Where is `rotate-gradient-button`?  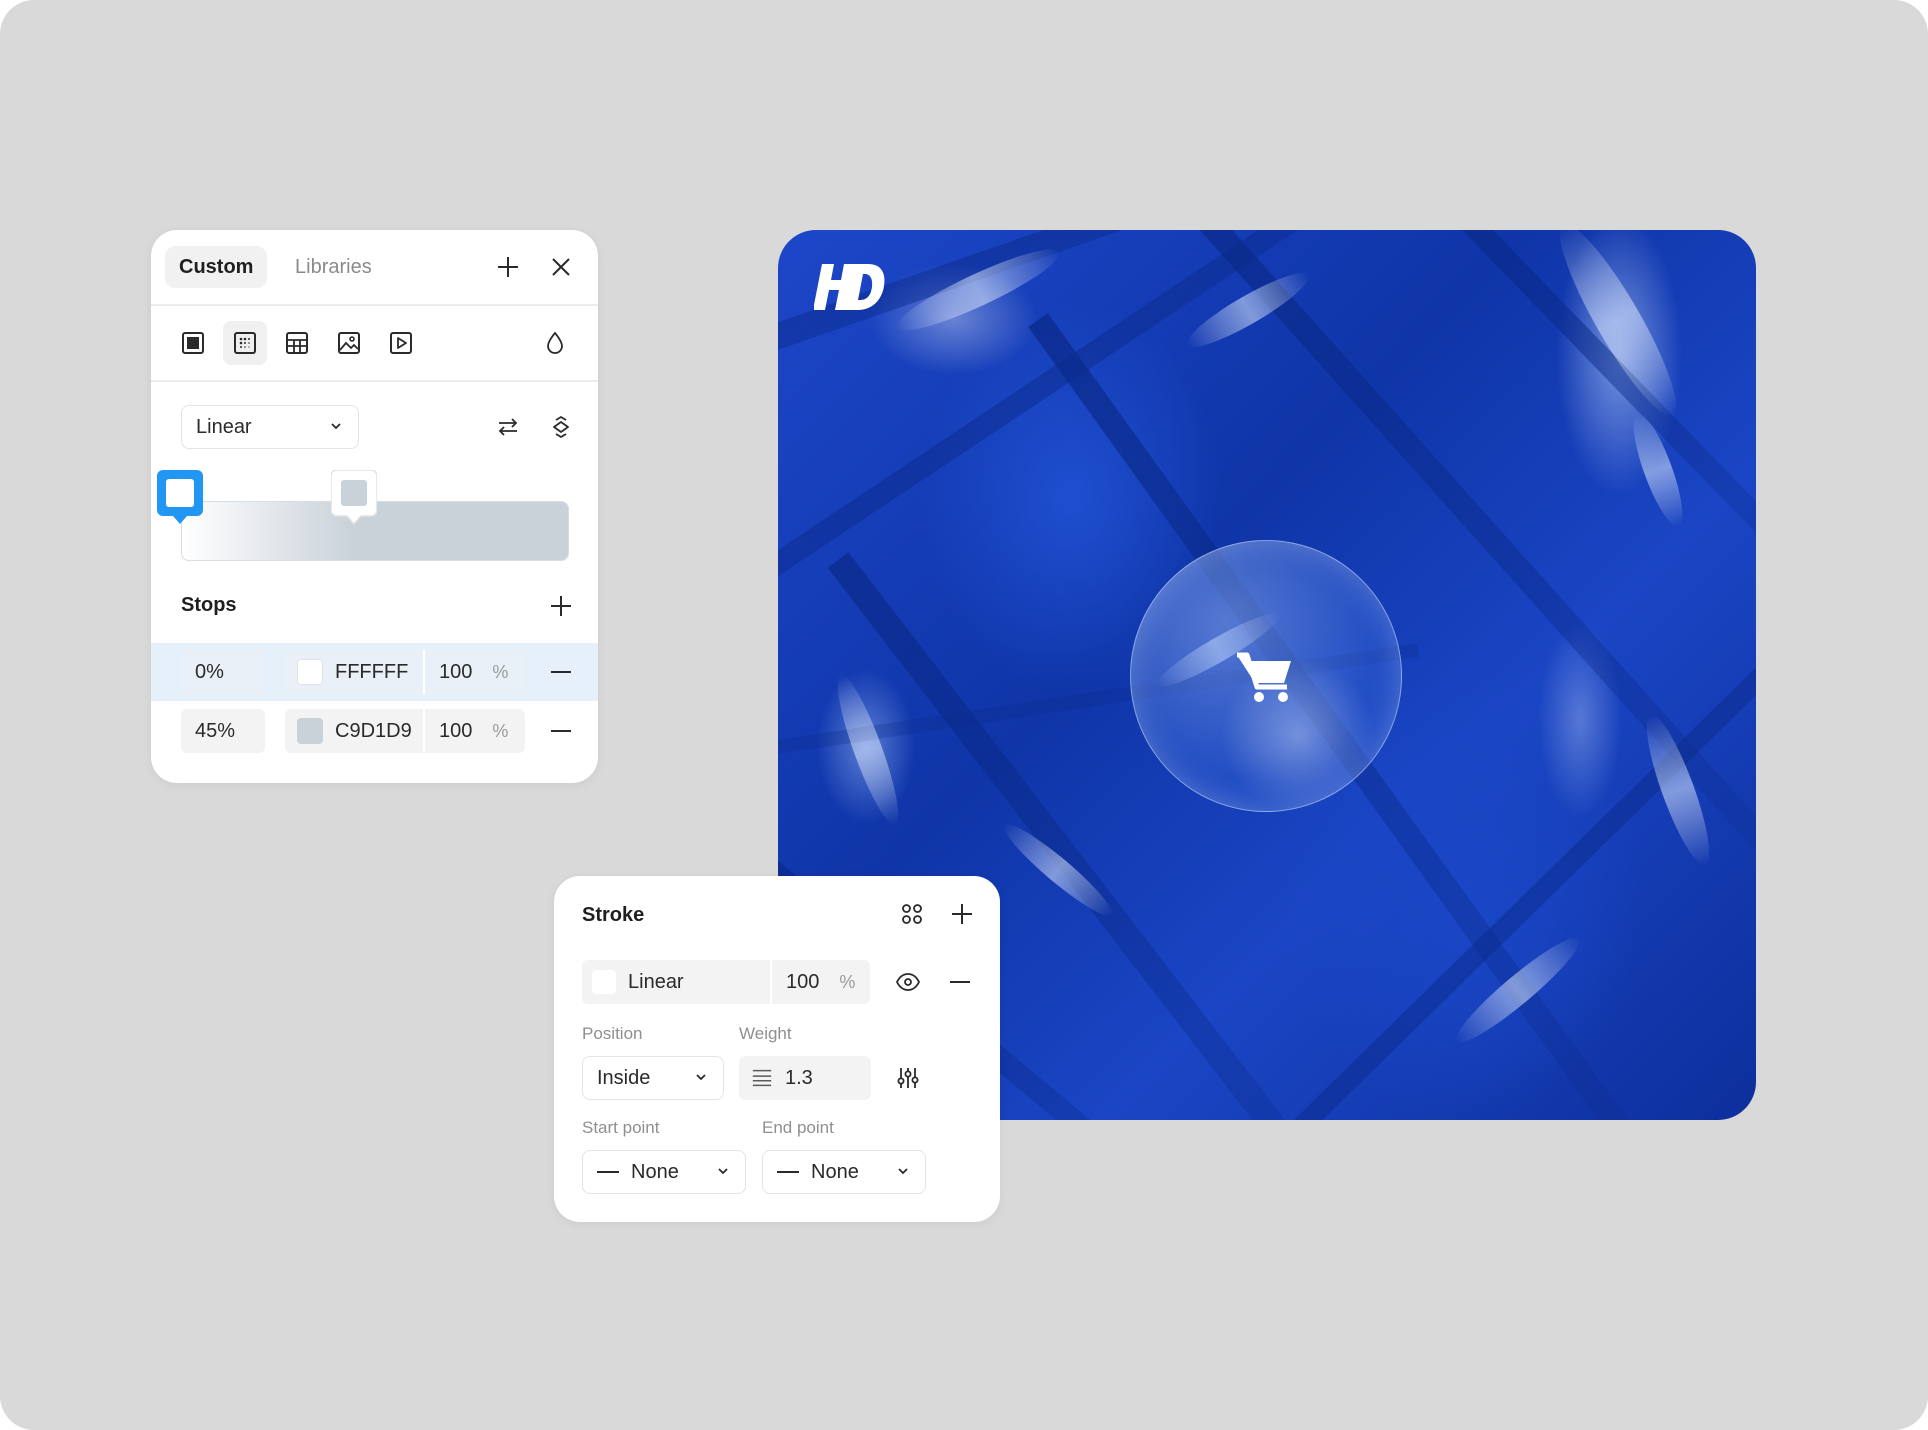
rotate-gradient-button is located at coordinates (561, 427).